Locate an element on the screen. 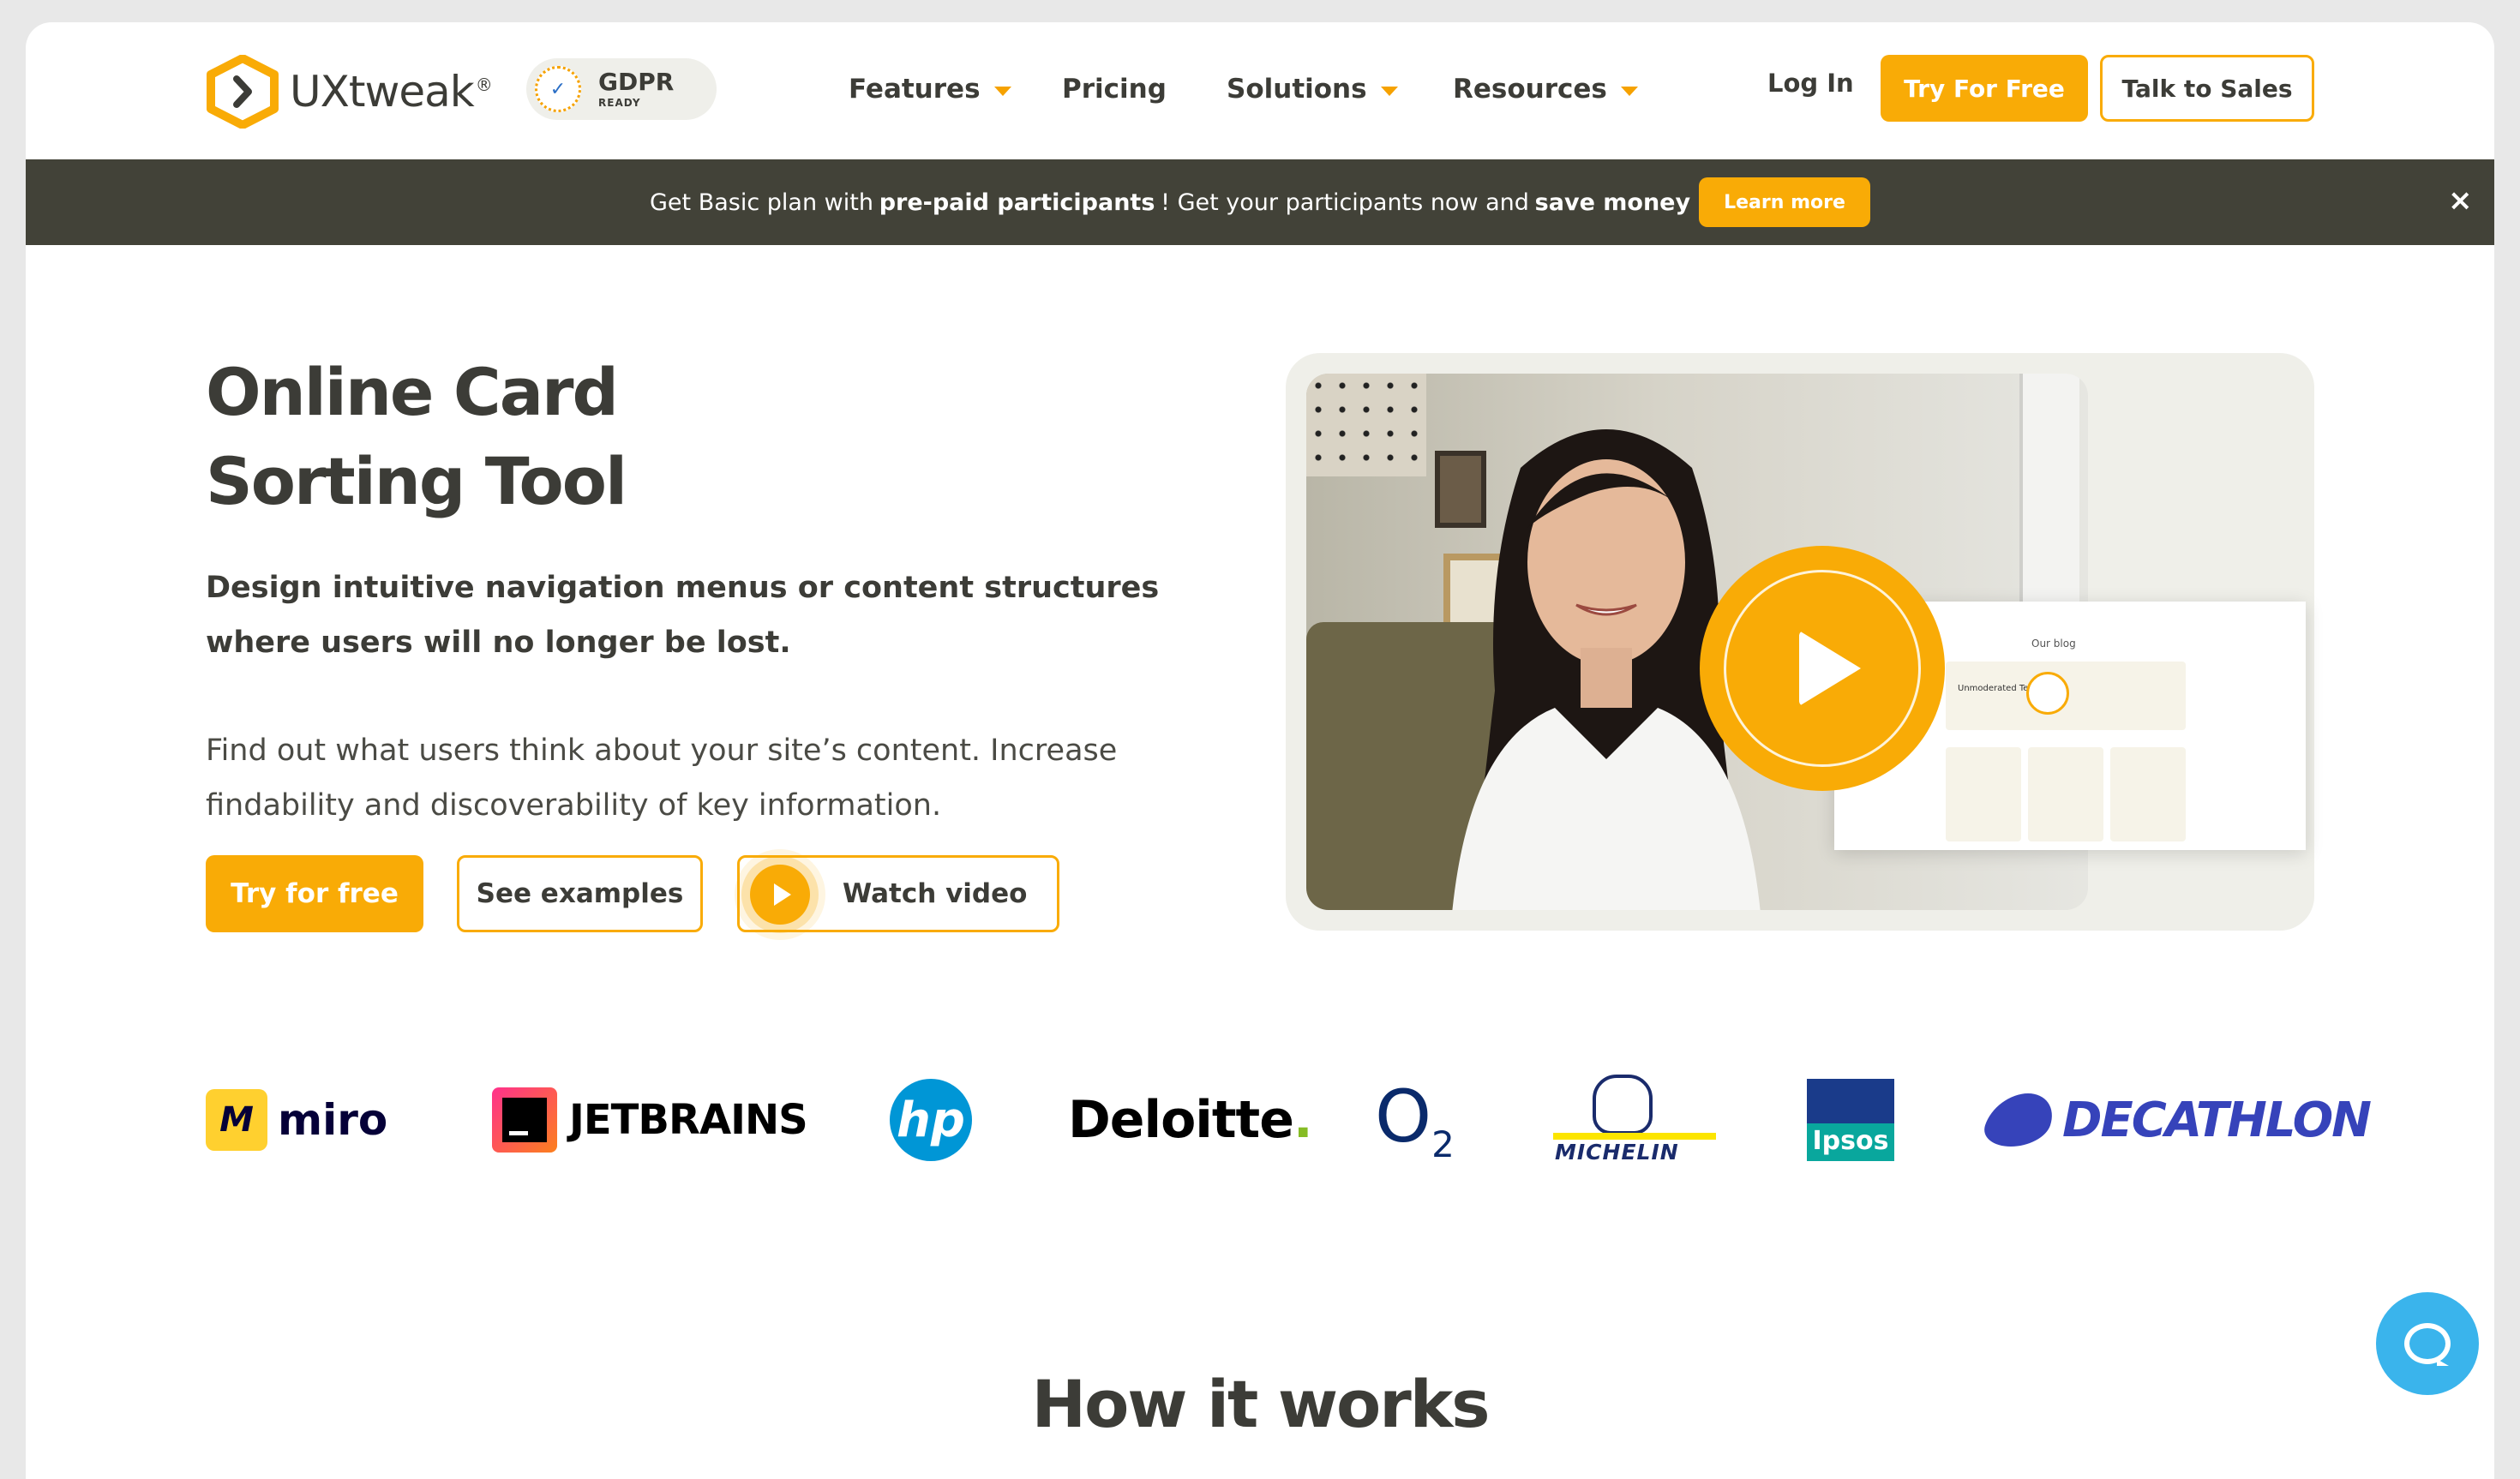 The width and height of the screenshot is (2520, 1479). logo-text: UXtweak ® is located at coordinates (391, 92).